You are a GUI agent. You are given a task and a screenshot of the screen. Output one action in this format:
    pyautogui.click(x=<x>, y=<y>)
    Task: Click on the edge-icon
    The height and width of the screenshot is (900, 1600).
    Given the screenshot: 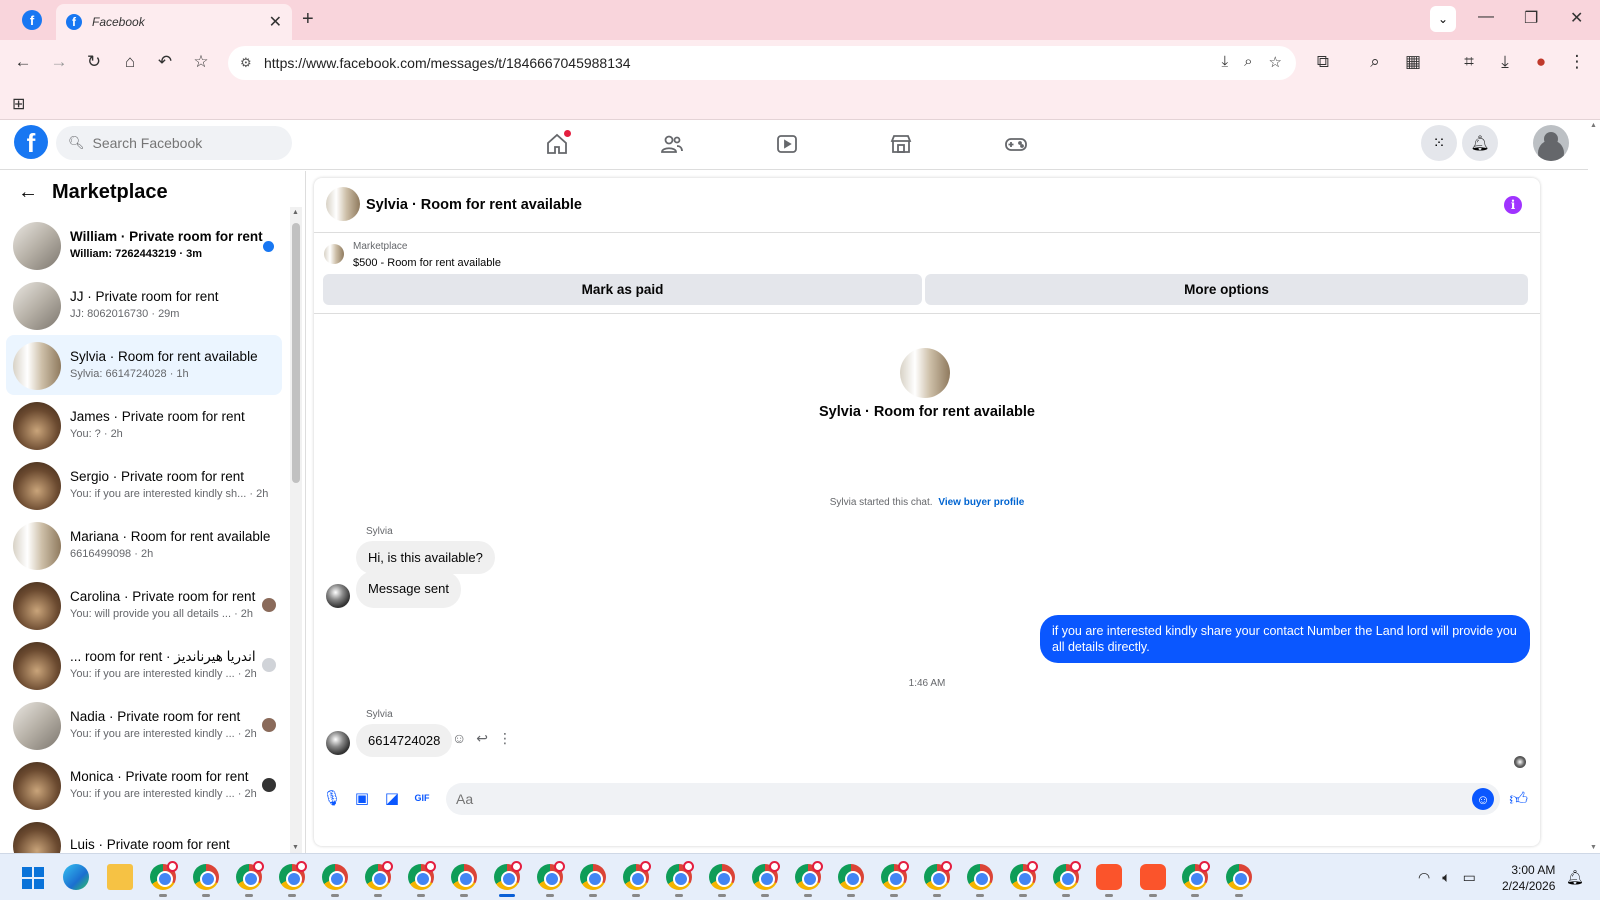 What is the action you would take?
    pyautogui.click(x=76, y=877)
    